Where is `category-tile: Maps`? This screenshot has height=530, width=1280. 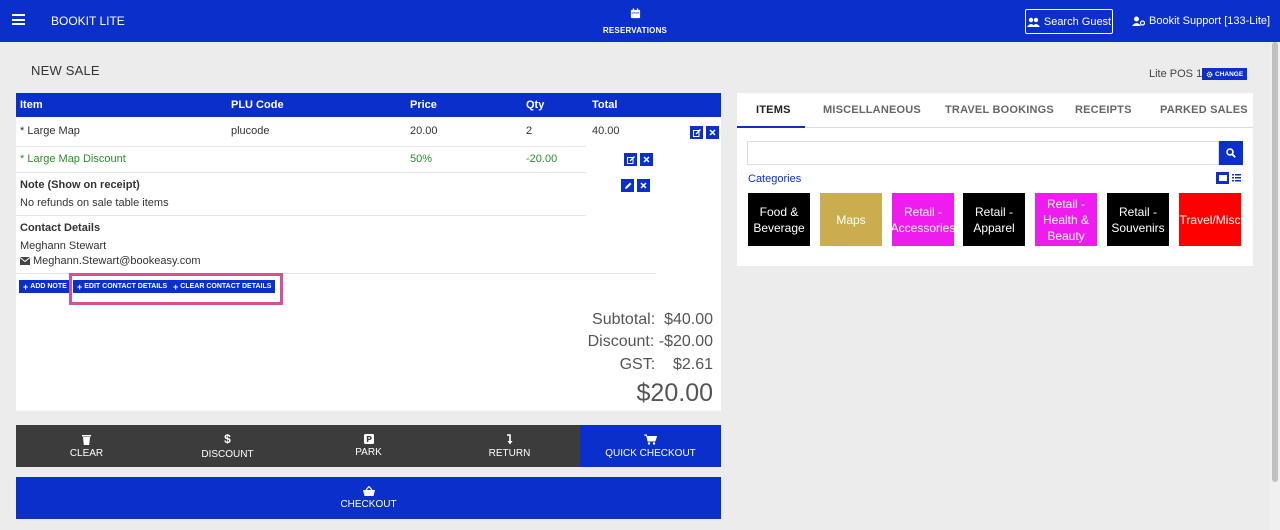
category-tile: Maps is located at coordinates (851, 219).